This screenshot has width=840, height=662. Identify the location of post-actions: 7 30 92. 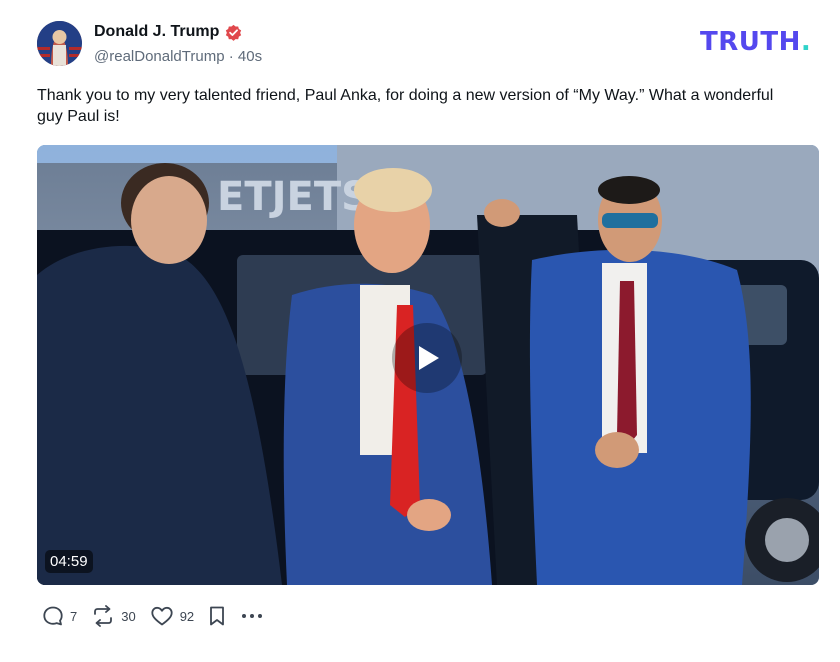
(160, 616).